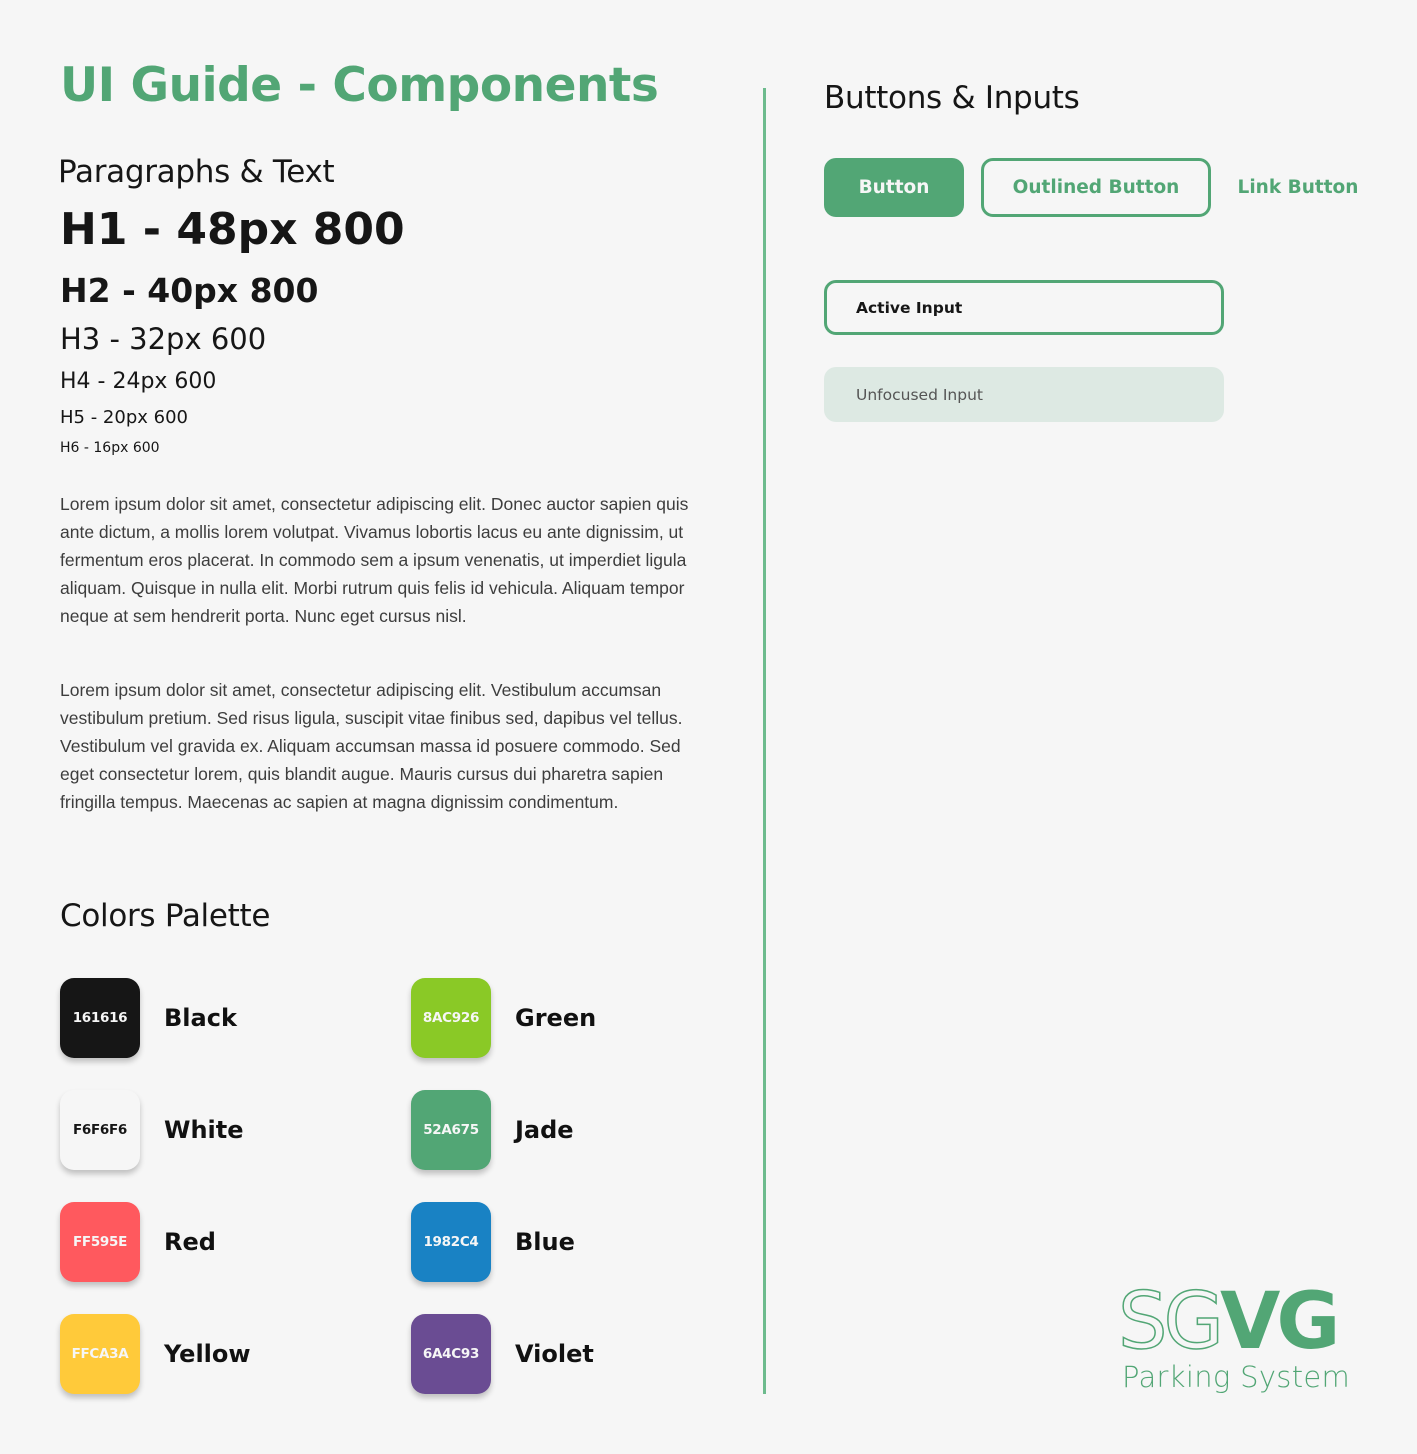  What do you see at coordinates (190, 1242) in the screenshot?
I see `color-name: Red` at bounding box center [190, 1242].